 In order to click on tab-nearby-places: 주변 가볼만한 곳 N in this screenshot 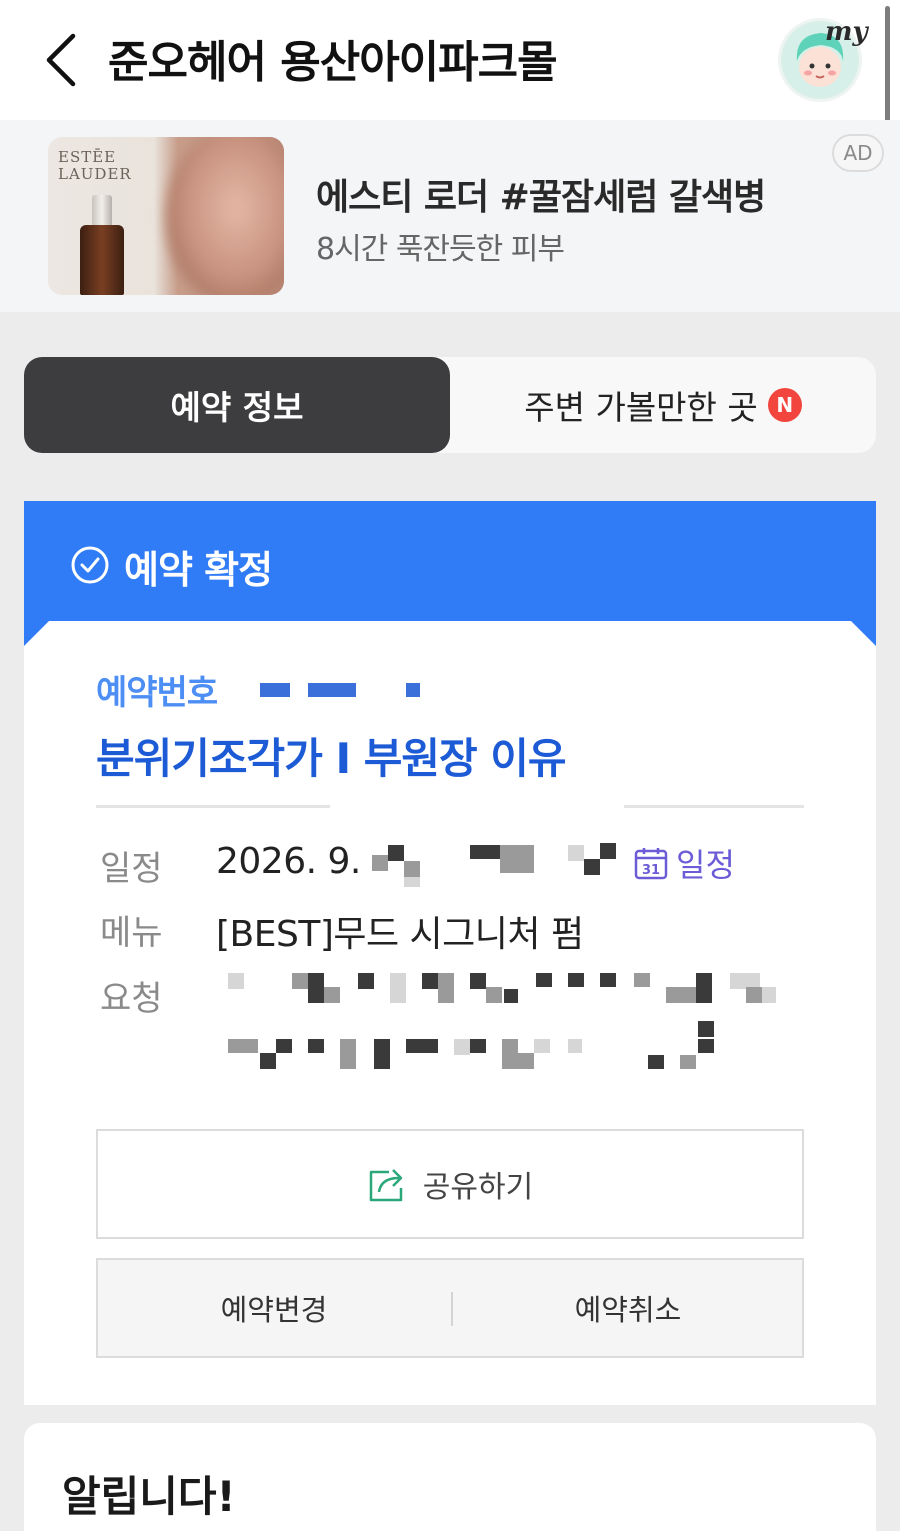, I will do `click(663, 405)`.